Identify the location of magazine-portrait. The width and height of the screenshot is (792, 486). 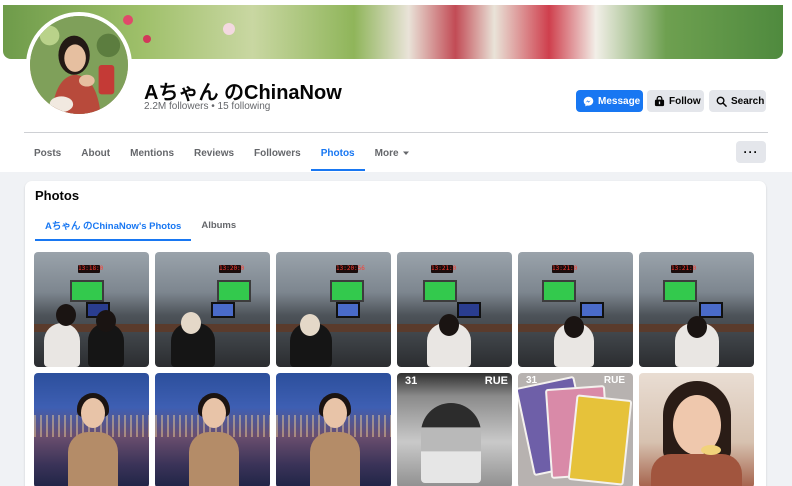
(451, 443).